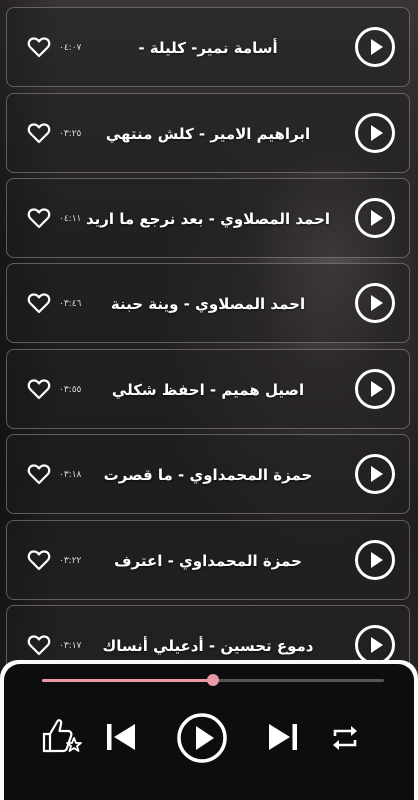 This screenshot has width=418, height=800. I want to click on track-row: احمد المصلاوي - وينة حبنة ٠٣:٤٦, so click(208, 303).